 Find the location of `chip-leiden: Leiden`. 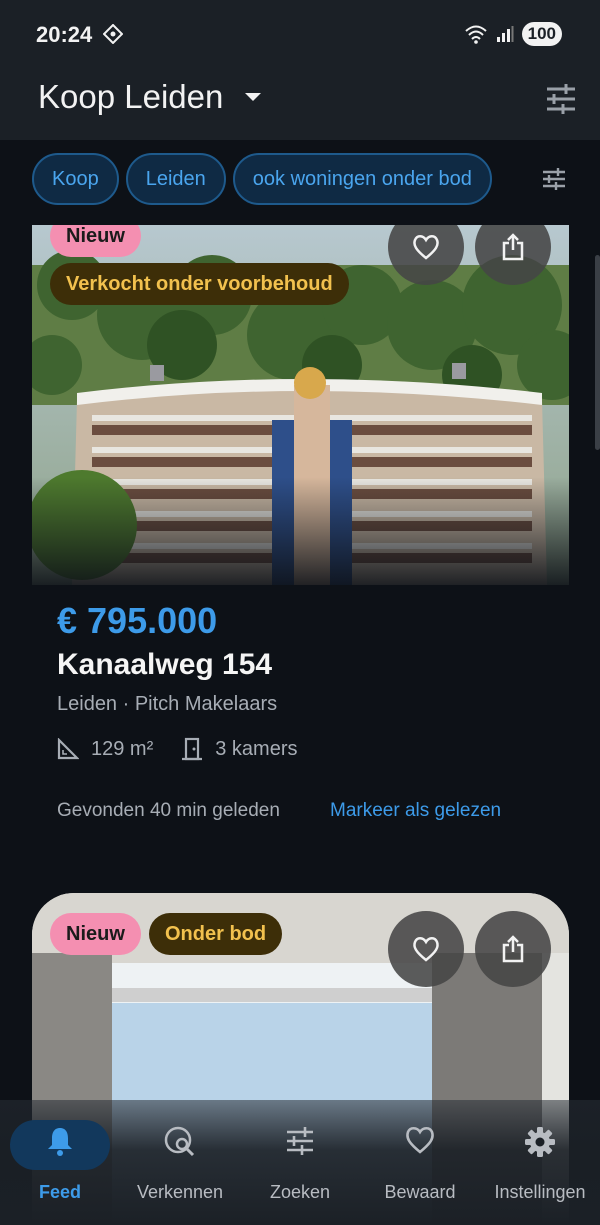

chip-leiden: Leiden is located at coordinates (175, 179).